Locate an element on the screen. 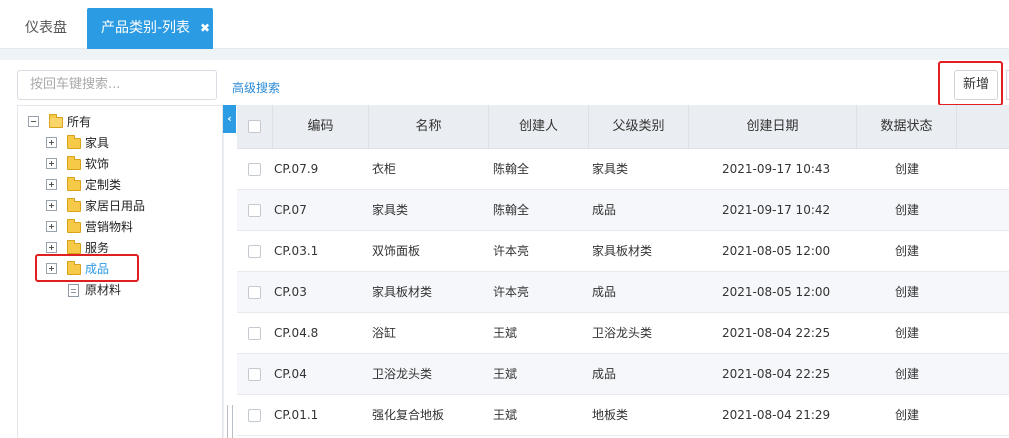  selected-node-highlight is located at coordinates (87, 268).